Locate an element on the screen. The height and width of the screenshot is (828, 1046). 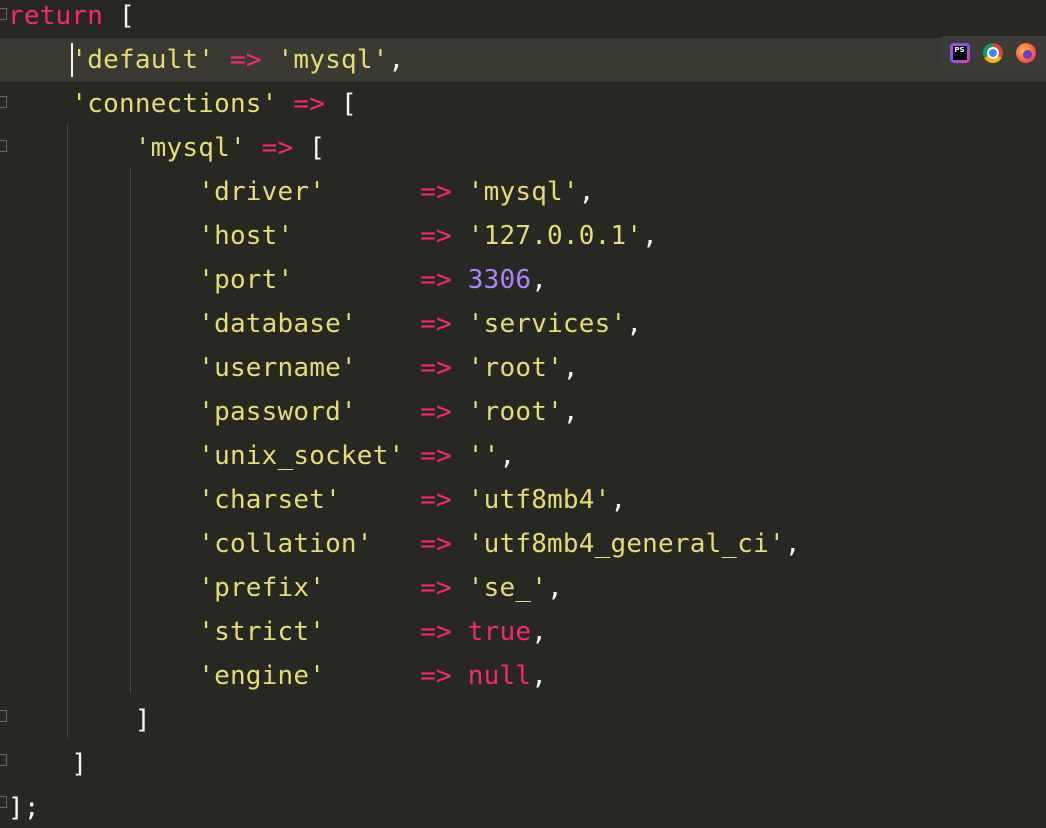
code-line-text: 'unix_socket' => '', is located at coordinates (261, 456).